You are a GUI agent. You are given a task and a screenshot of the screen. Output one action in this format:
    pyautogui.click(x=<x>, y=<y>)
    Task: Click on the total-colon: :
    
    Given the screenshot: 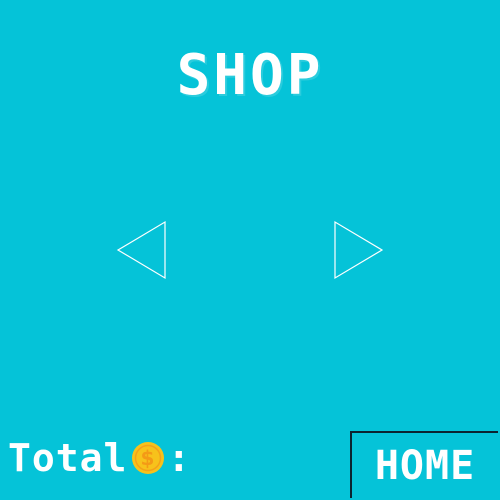 What is the action you would take?
    pyautogui.click(x=179, y=458)
    